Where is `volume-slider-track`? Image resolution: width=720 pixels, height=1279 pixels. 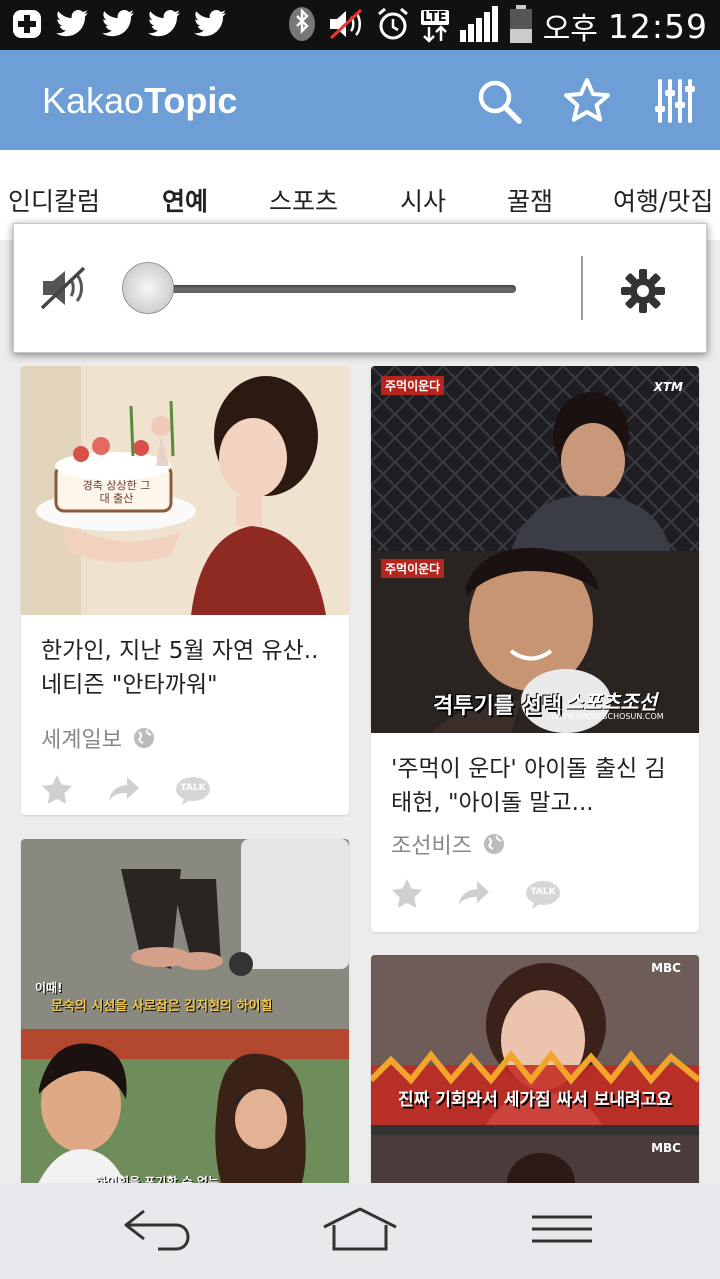
volume-slider-track is located at coordinates (335, 289).